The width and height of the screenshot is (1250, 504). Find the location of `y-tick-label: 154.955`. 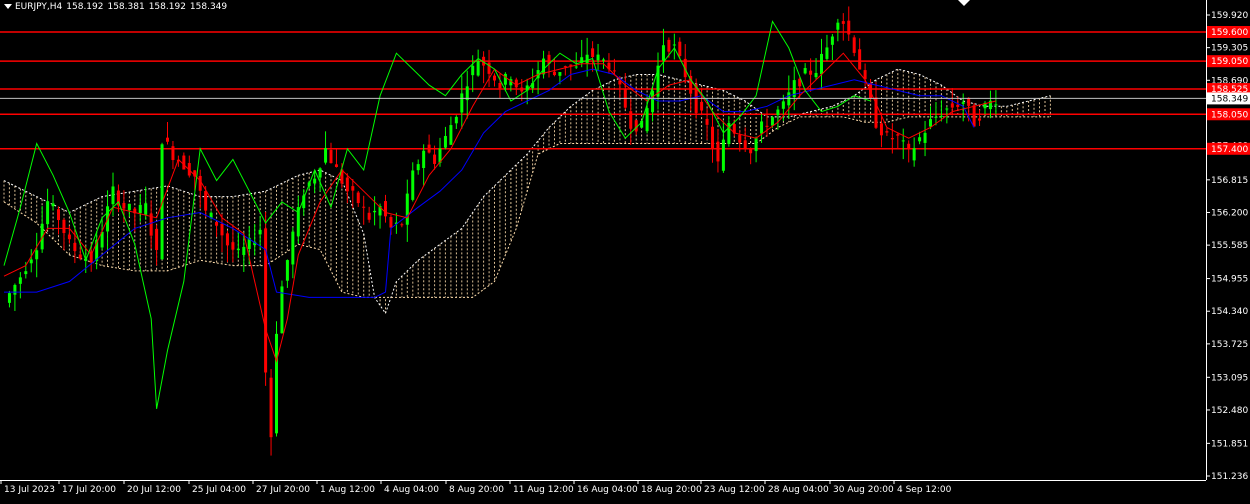

y-tick-label: 154.955 is located at coordinates (1229, 280).